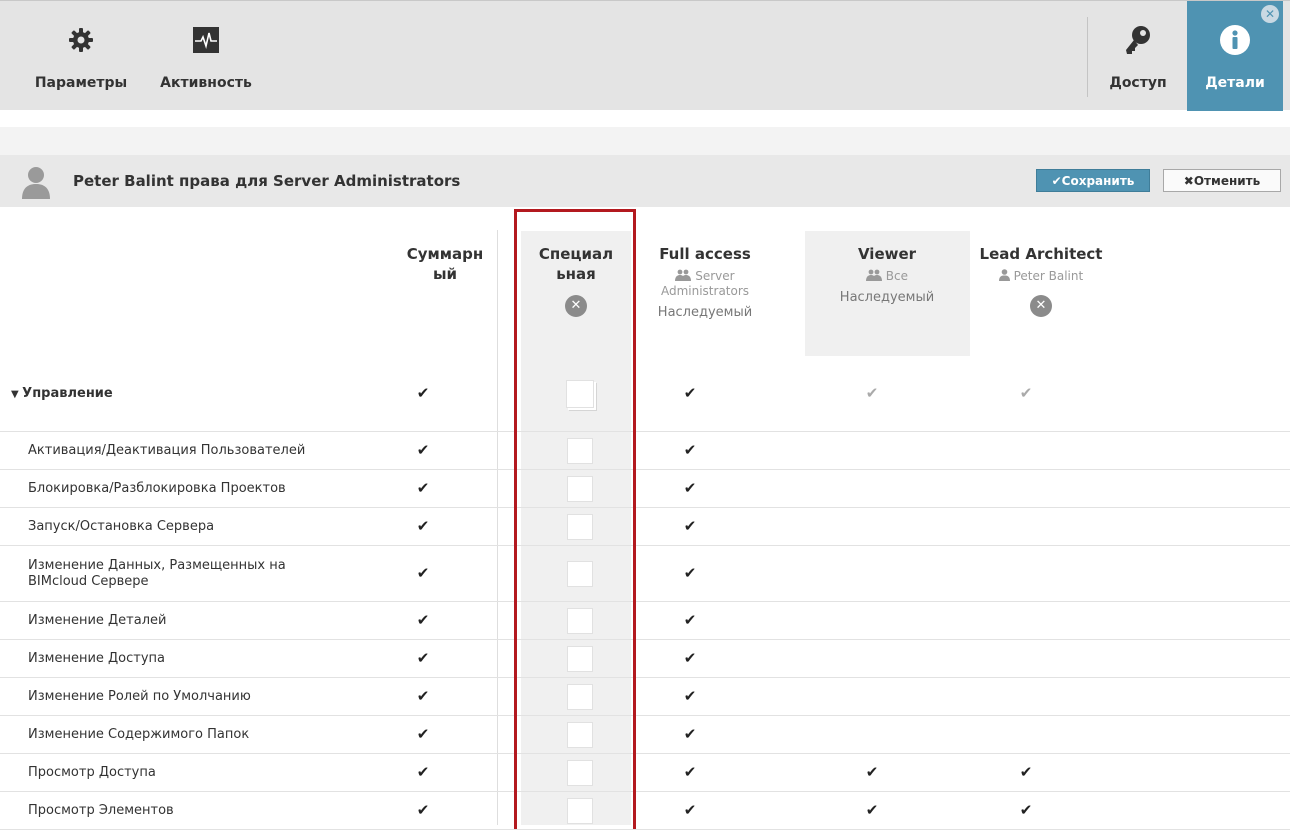  Describe the element at coordinates (97, 620) in the screenshot. I see `row-label: Изменение Деталей` at that location.